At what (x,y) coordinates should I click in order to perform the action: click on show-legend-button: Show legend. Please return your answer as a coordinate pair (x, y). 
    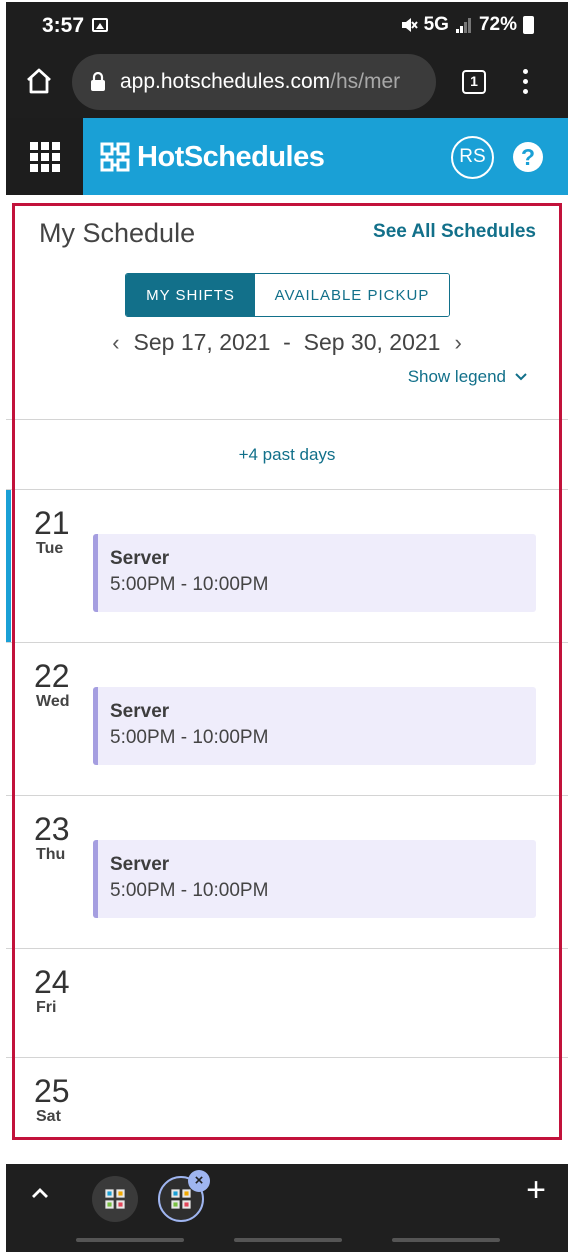
    Looking at the image, I should click on (468, 377).